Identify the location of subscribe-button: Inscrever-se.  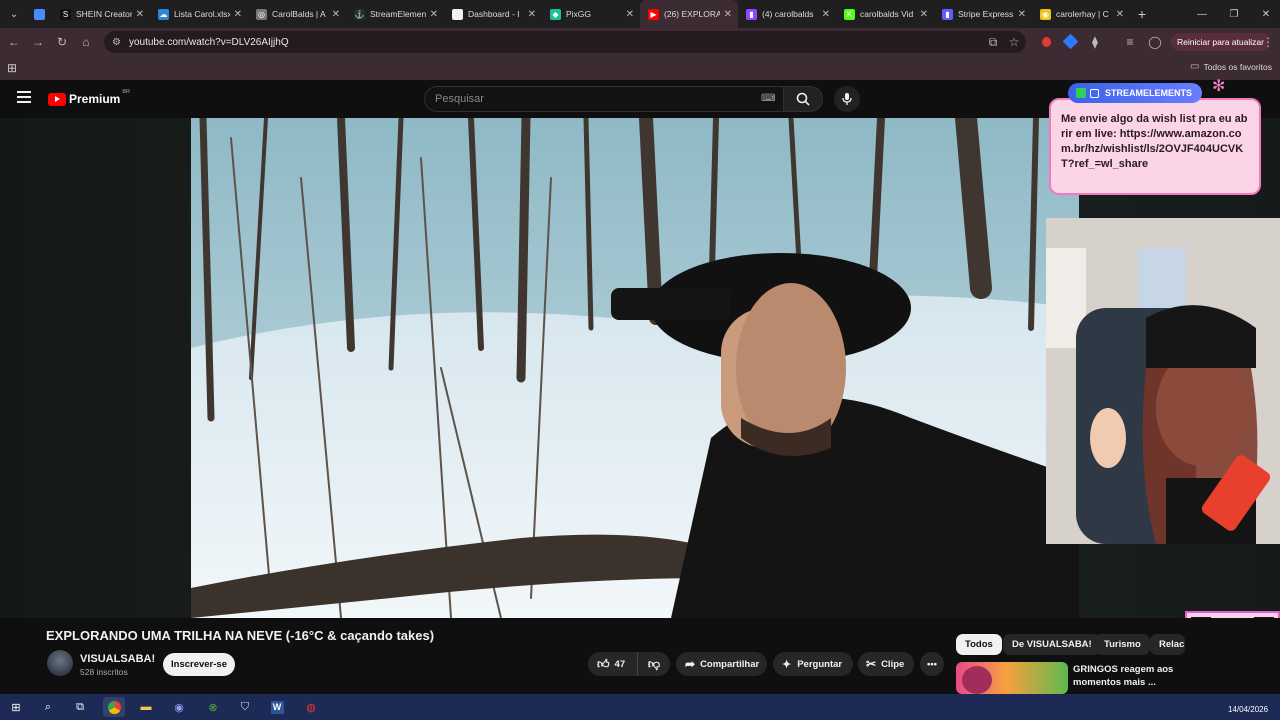
(199, 664).